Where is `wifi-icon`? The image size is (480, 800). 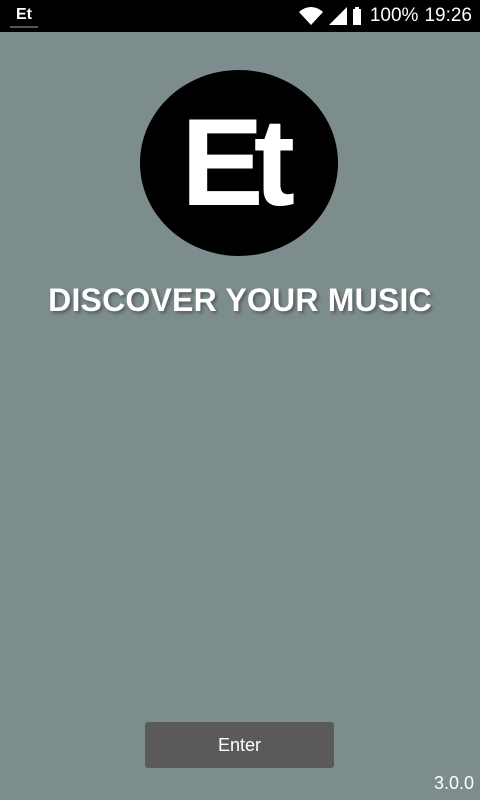 wifi-icon is located at coordinates (311, 16).